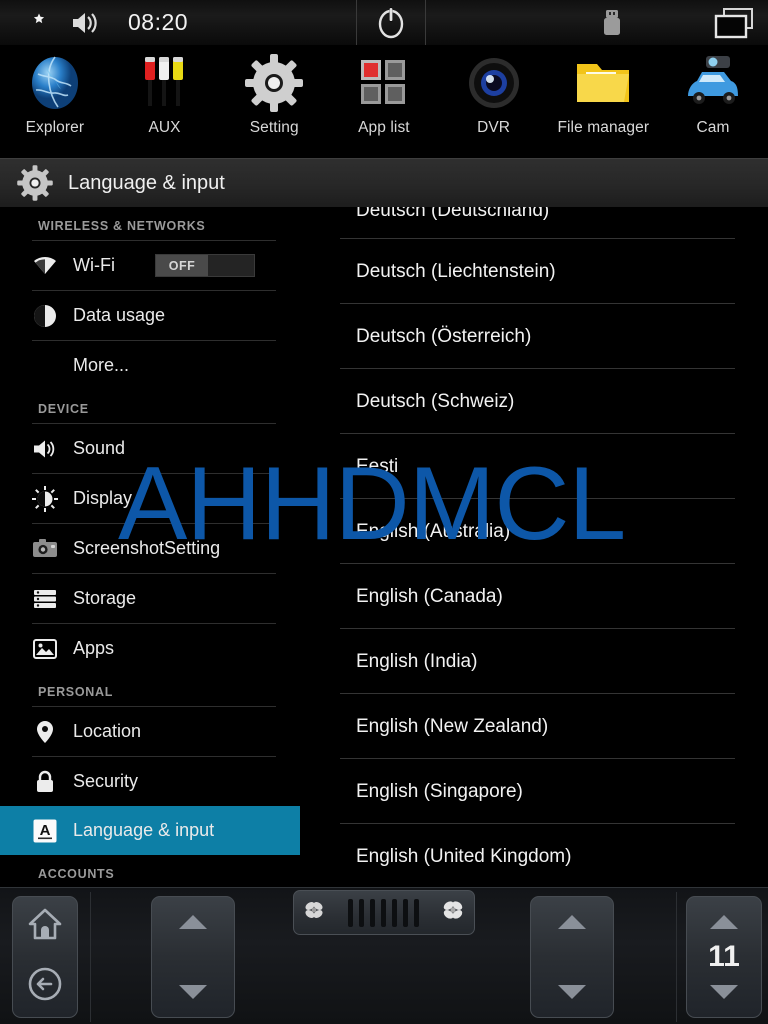 The image size is (768, 1024). What do you see at coordinates (45, 986) in the screenshot?
I see `back-arrow-icon` at bounding box center [45, 986].